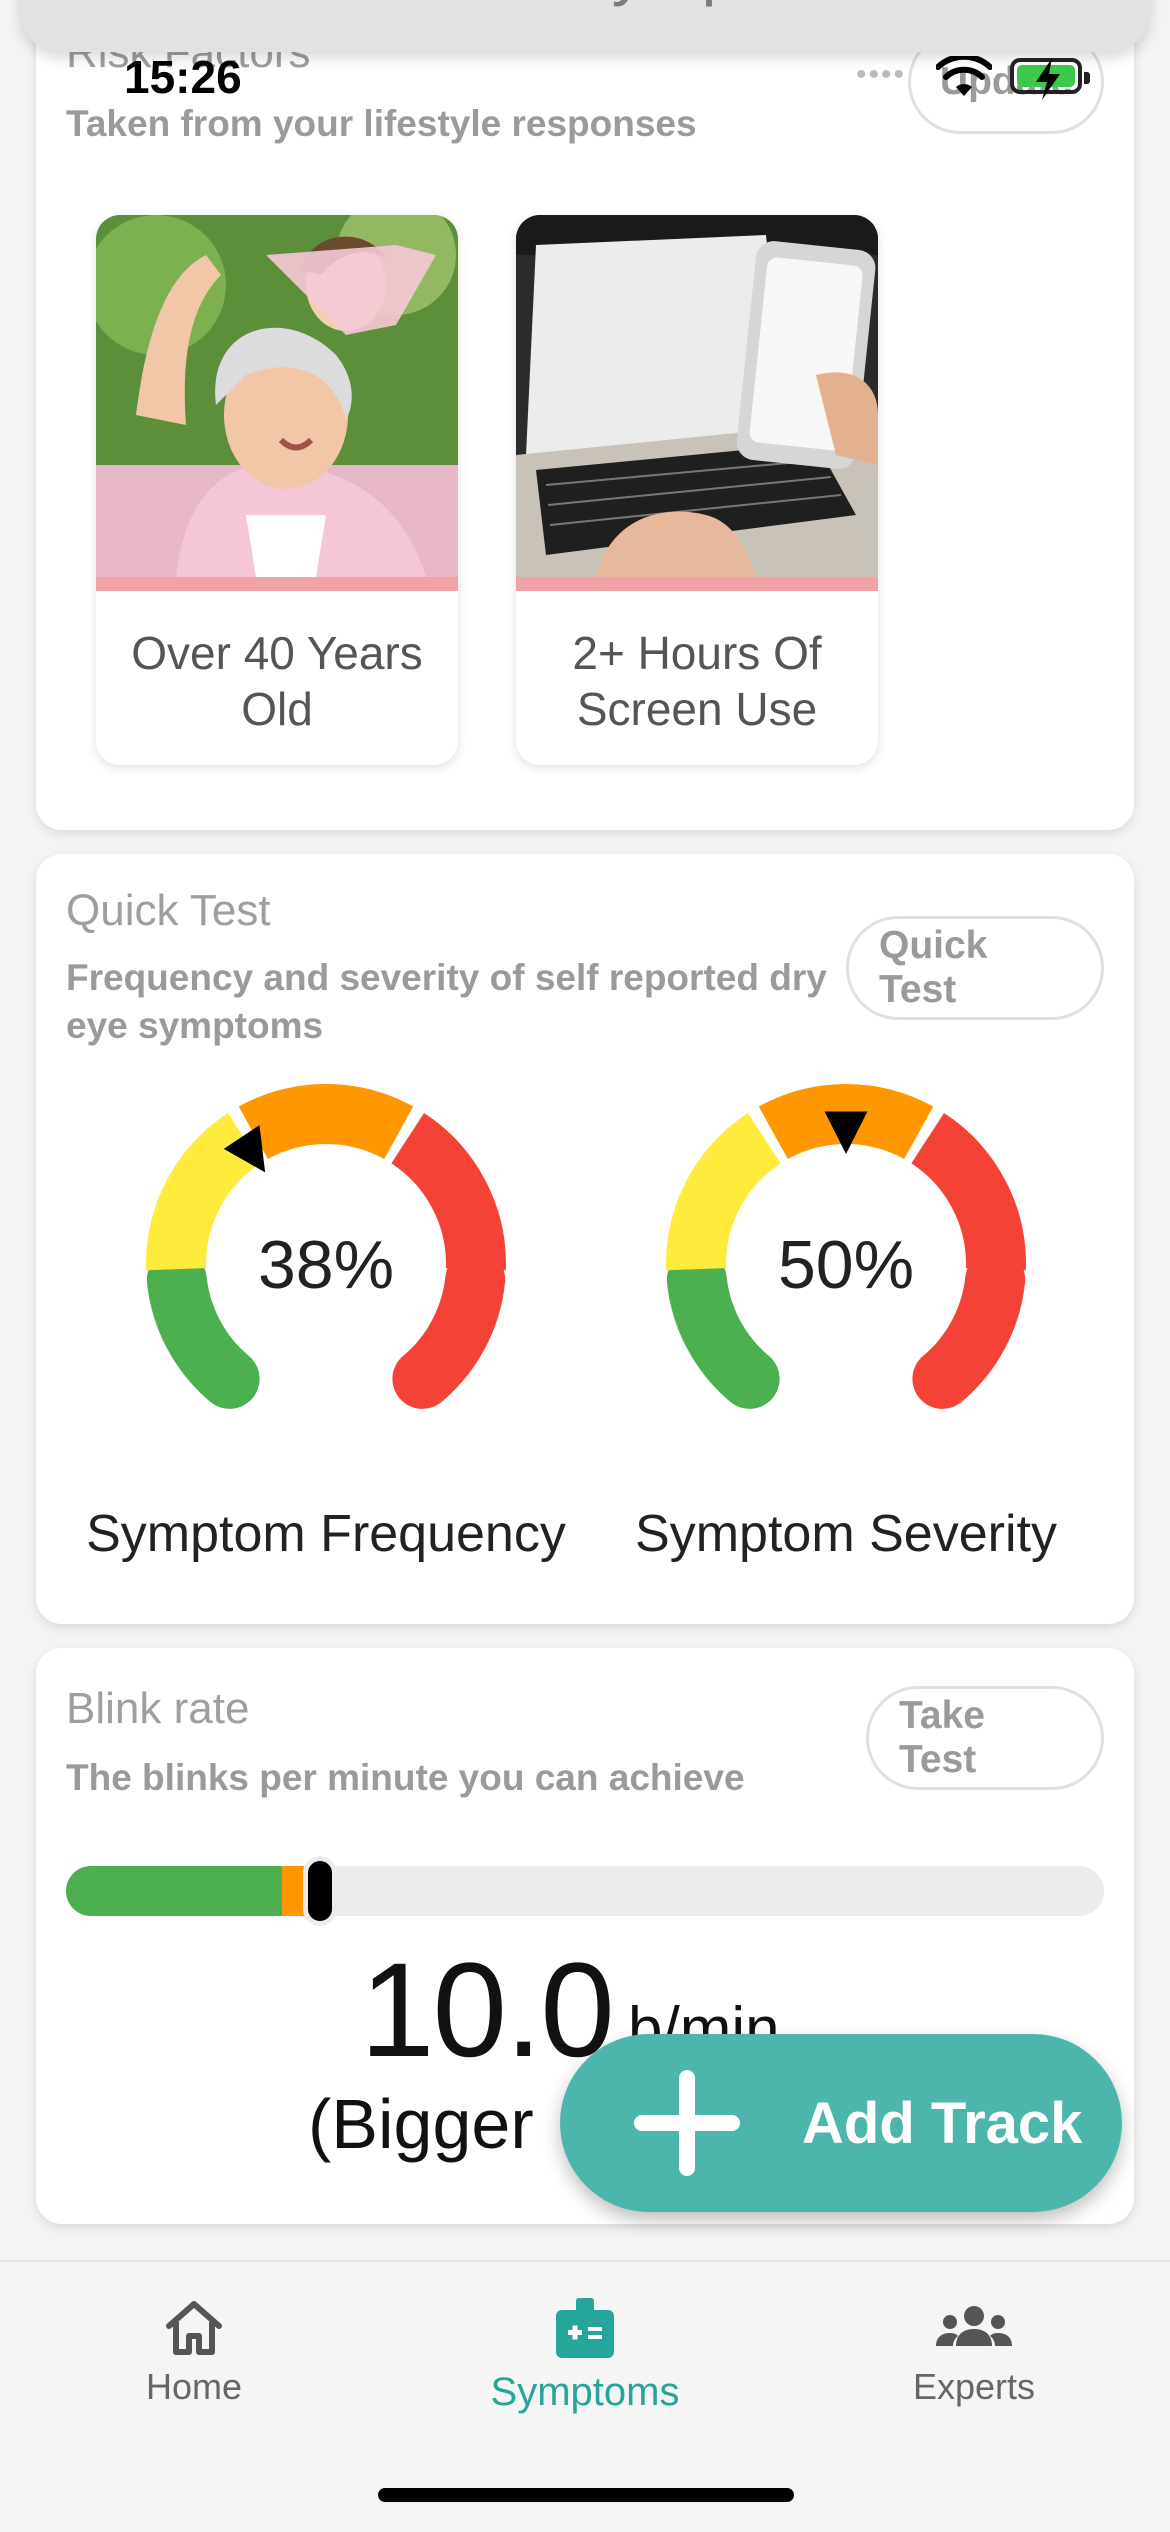 The image size is (1170, 2532). What do you see at coordinates (194, 2328) in the screenshot?
I see `home-icon` at bounding box center [194, 2328].